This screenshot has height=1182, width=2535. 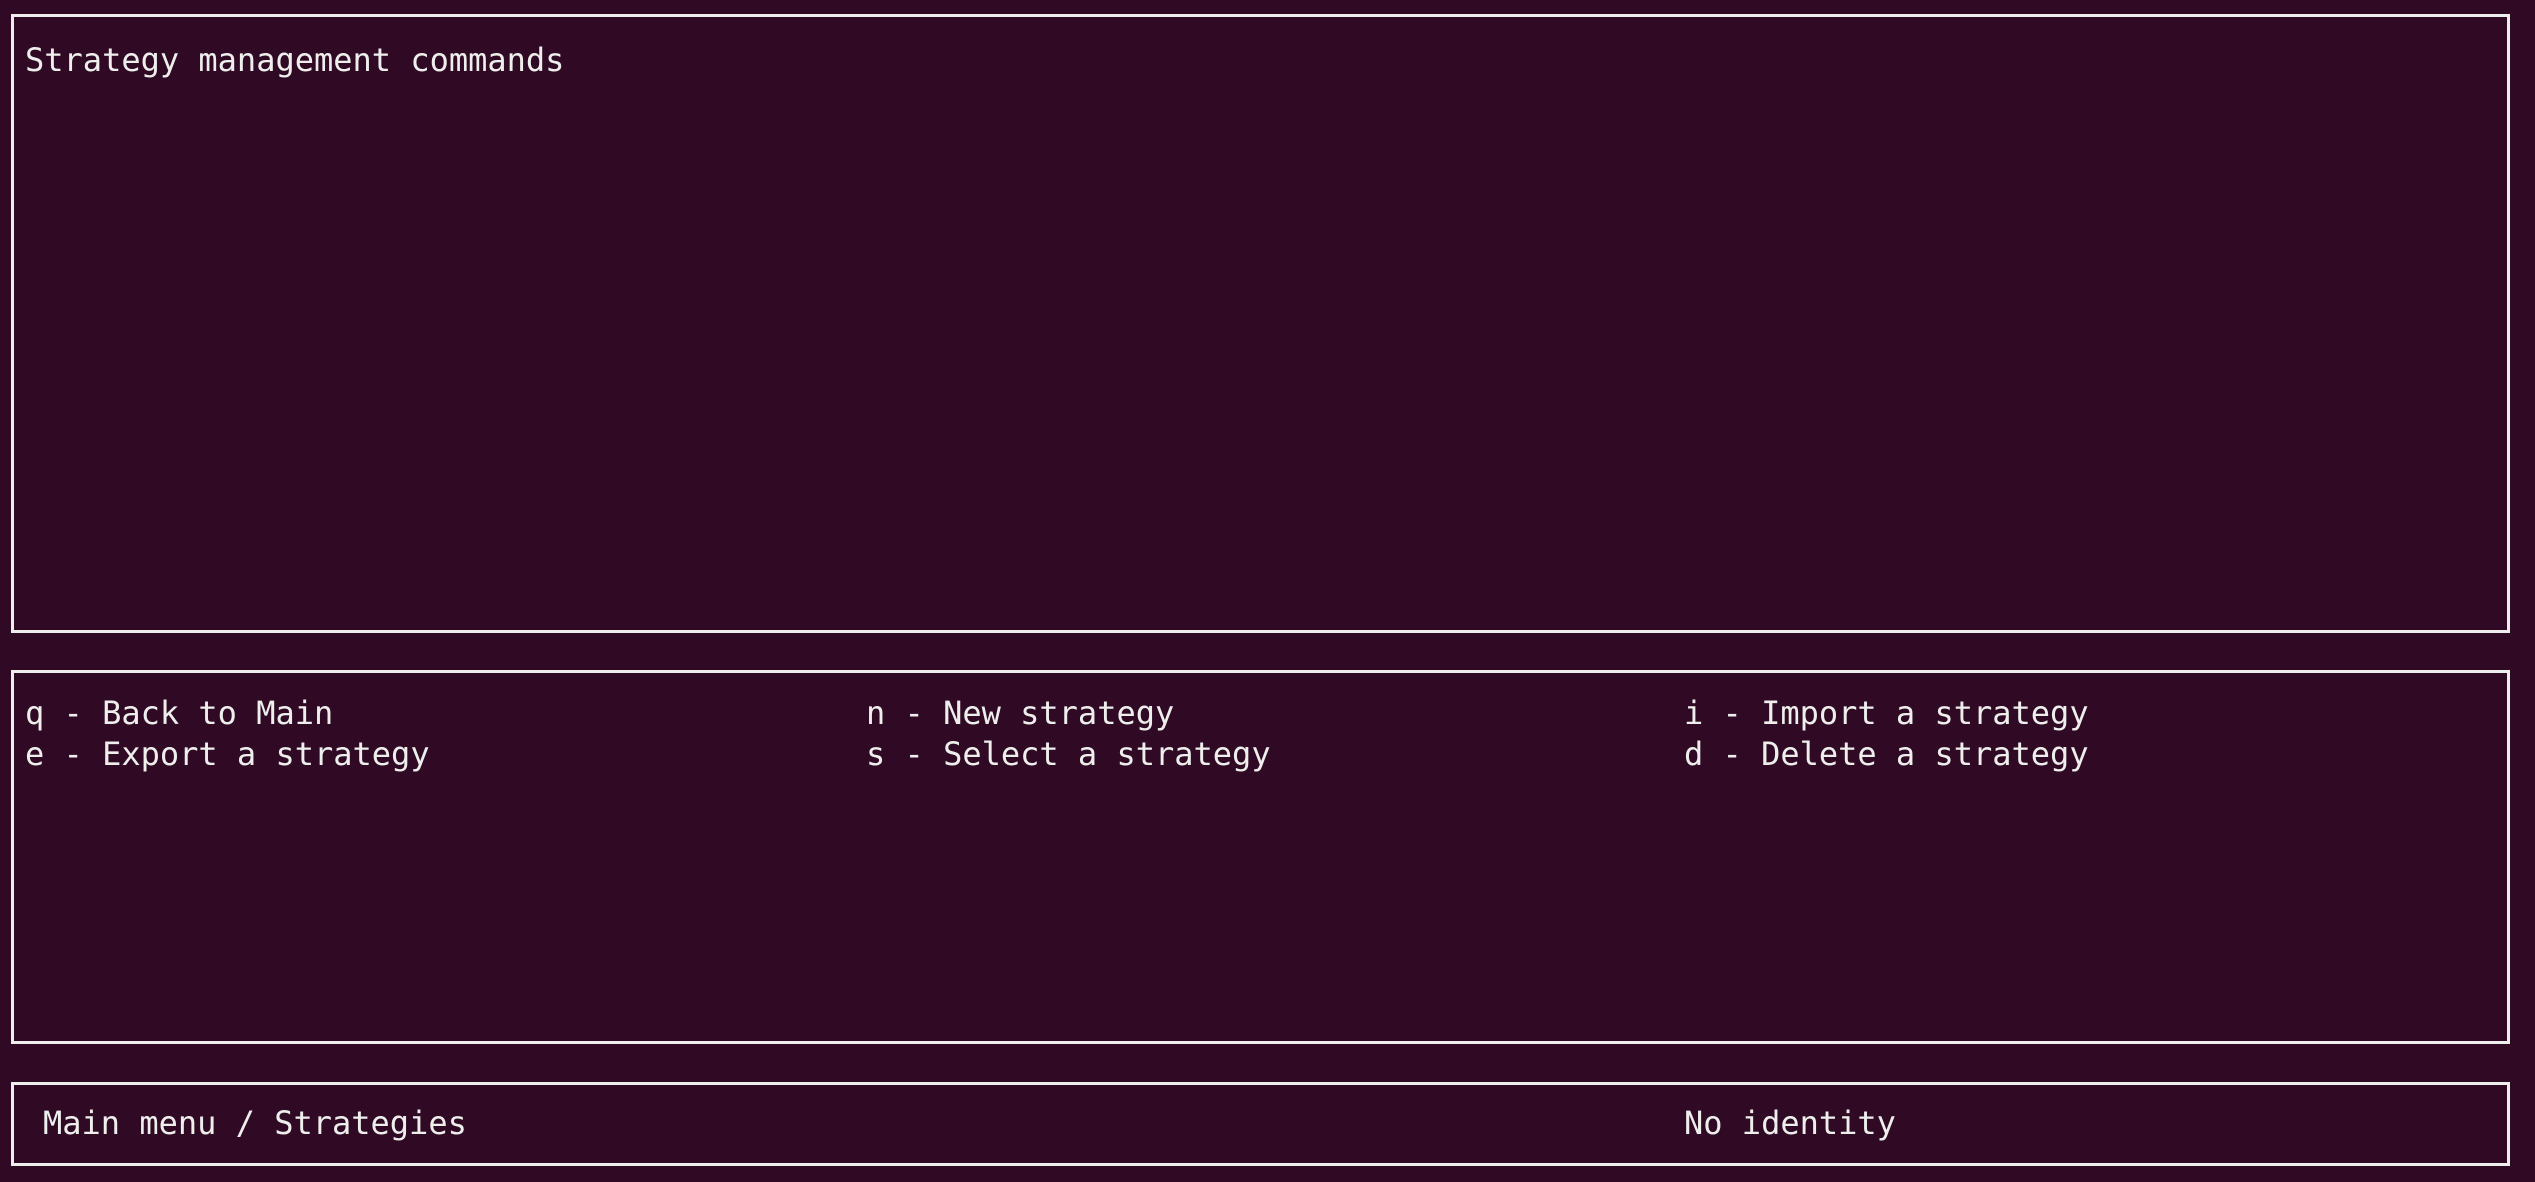 I want to click on identity-status: No identity, so click(x=1790, y=1123).